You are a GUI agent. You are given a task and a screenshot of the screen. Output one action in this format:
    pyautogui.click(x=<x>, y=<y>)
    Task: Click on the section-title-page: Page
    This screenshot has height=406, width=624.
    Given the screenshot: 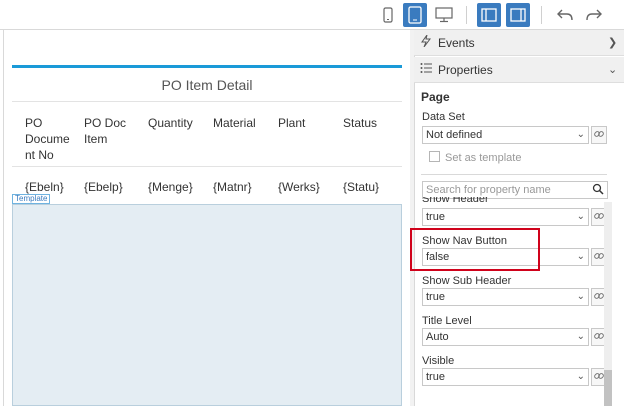 What is the action you would take?
    pyautogui.click(x=435, y=97)
    